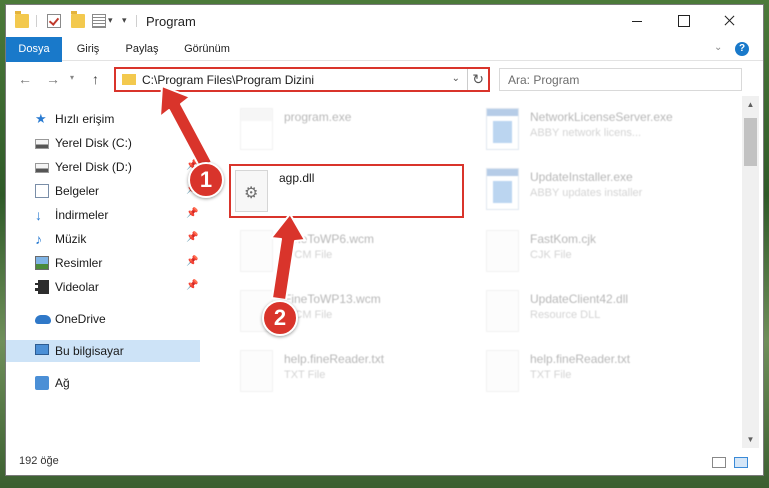 The width and height of the screenshot is (769, 488). Describe the element at coordinates (742, 49) in the screenshot. I see `help-icon: ?` at that location.